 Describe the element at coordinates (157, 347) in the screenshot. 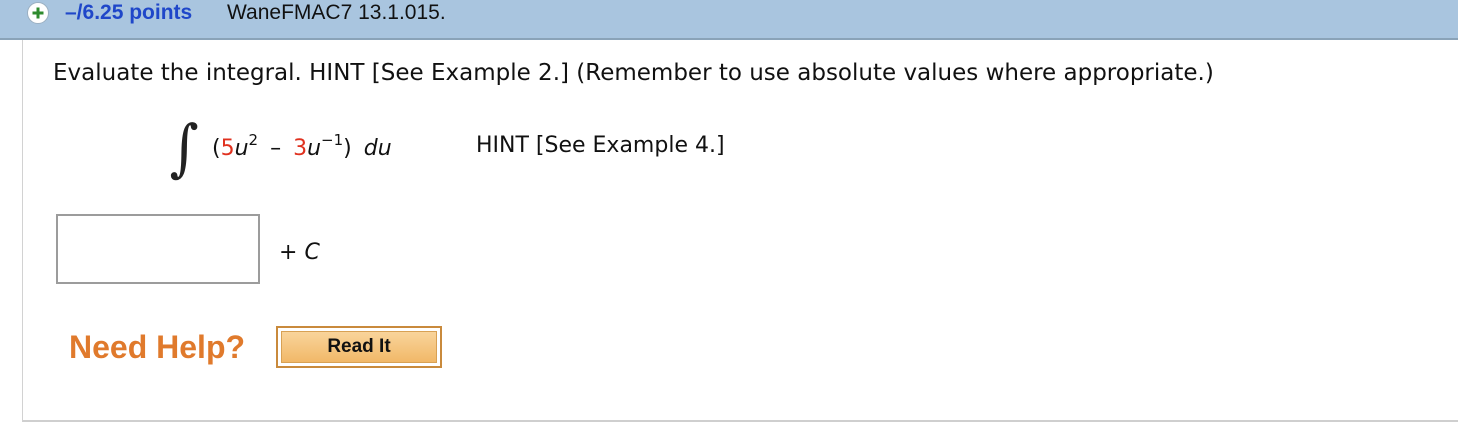

I see `need-help-label: Need Help?` at that location.